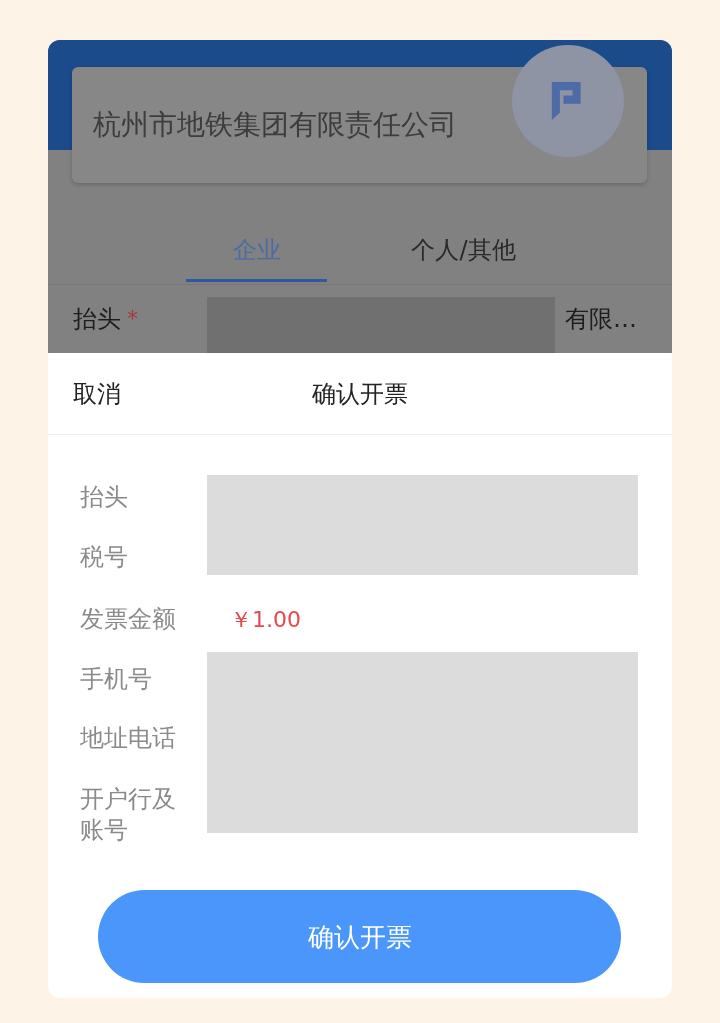 This screenshot has width=720, height=1023. What do you see at coordinates (97, 393) in the screenshot?
I see `cancel-button: 取消` at bounding box center [97, 393].